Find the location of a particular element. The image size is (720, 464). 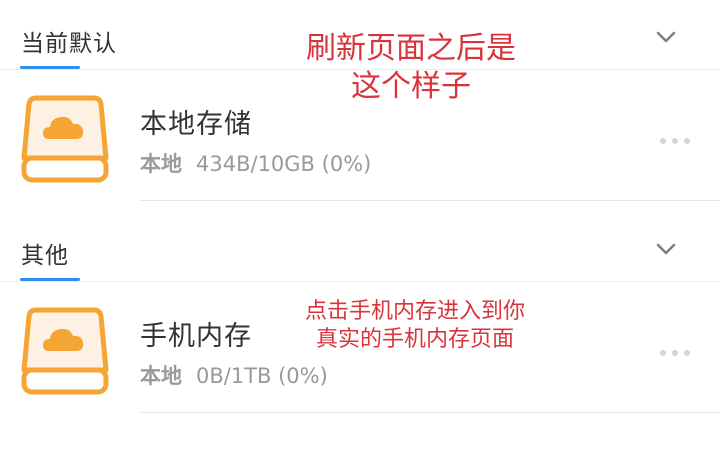

annotation-refresh-note: 刷新页面之后是 这个样子 is located at coordinates (411, 67).